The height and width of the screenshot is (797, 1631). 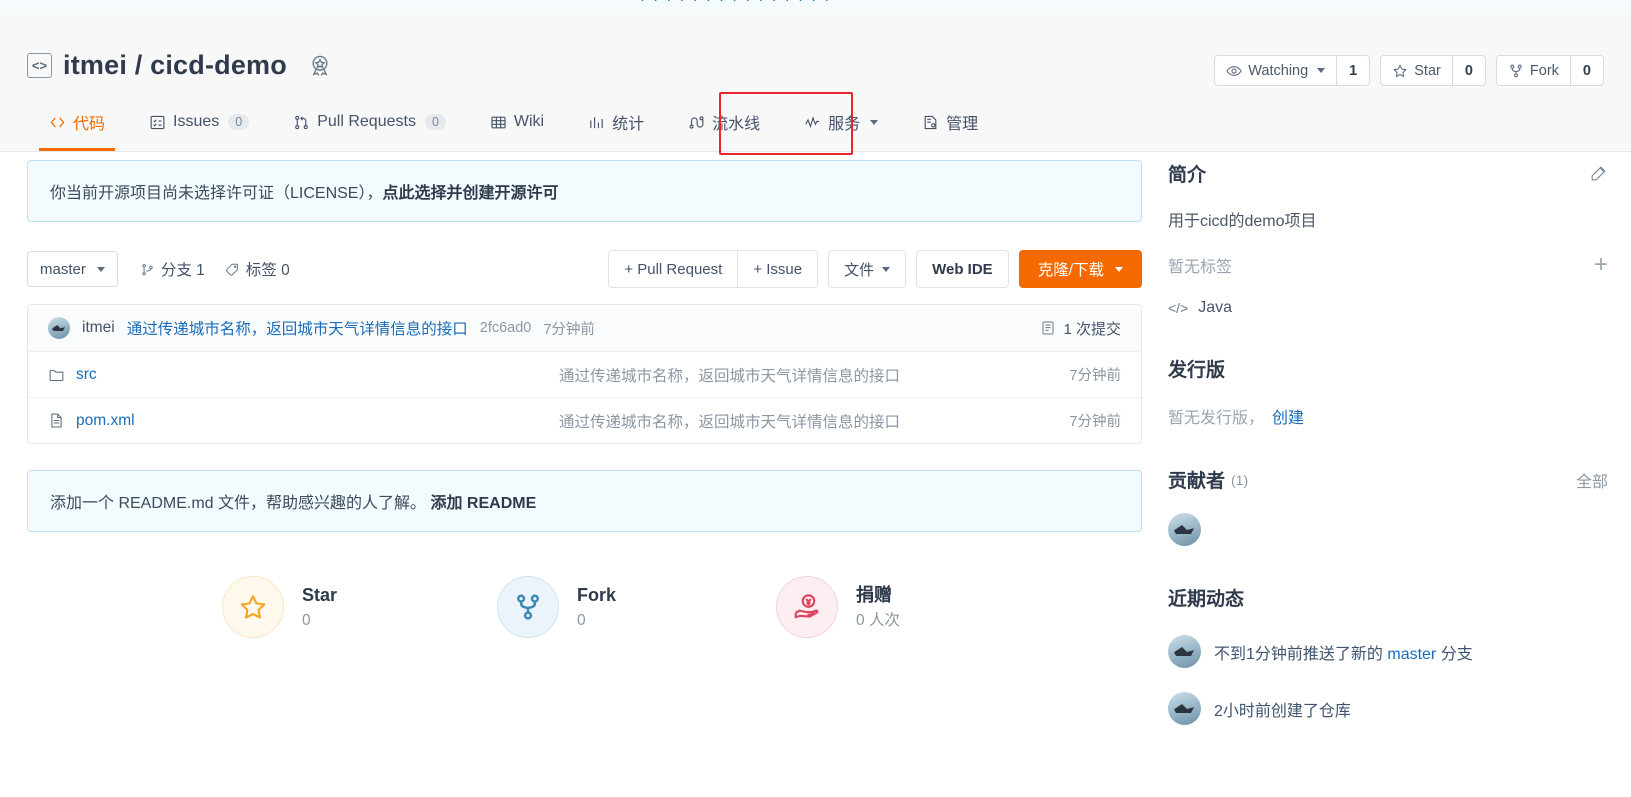 What do you see at coordinates (778, 269) in the screenshot?
I see `new-issue-button: + Issue` at bounding box center [778, 269].